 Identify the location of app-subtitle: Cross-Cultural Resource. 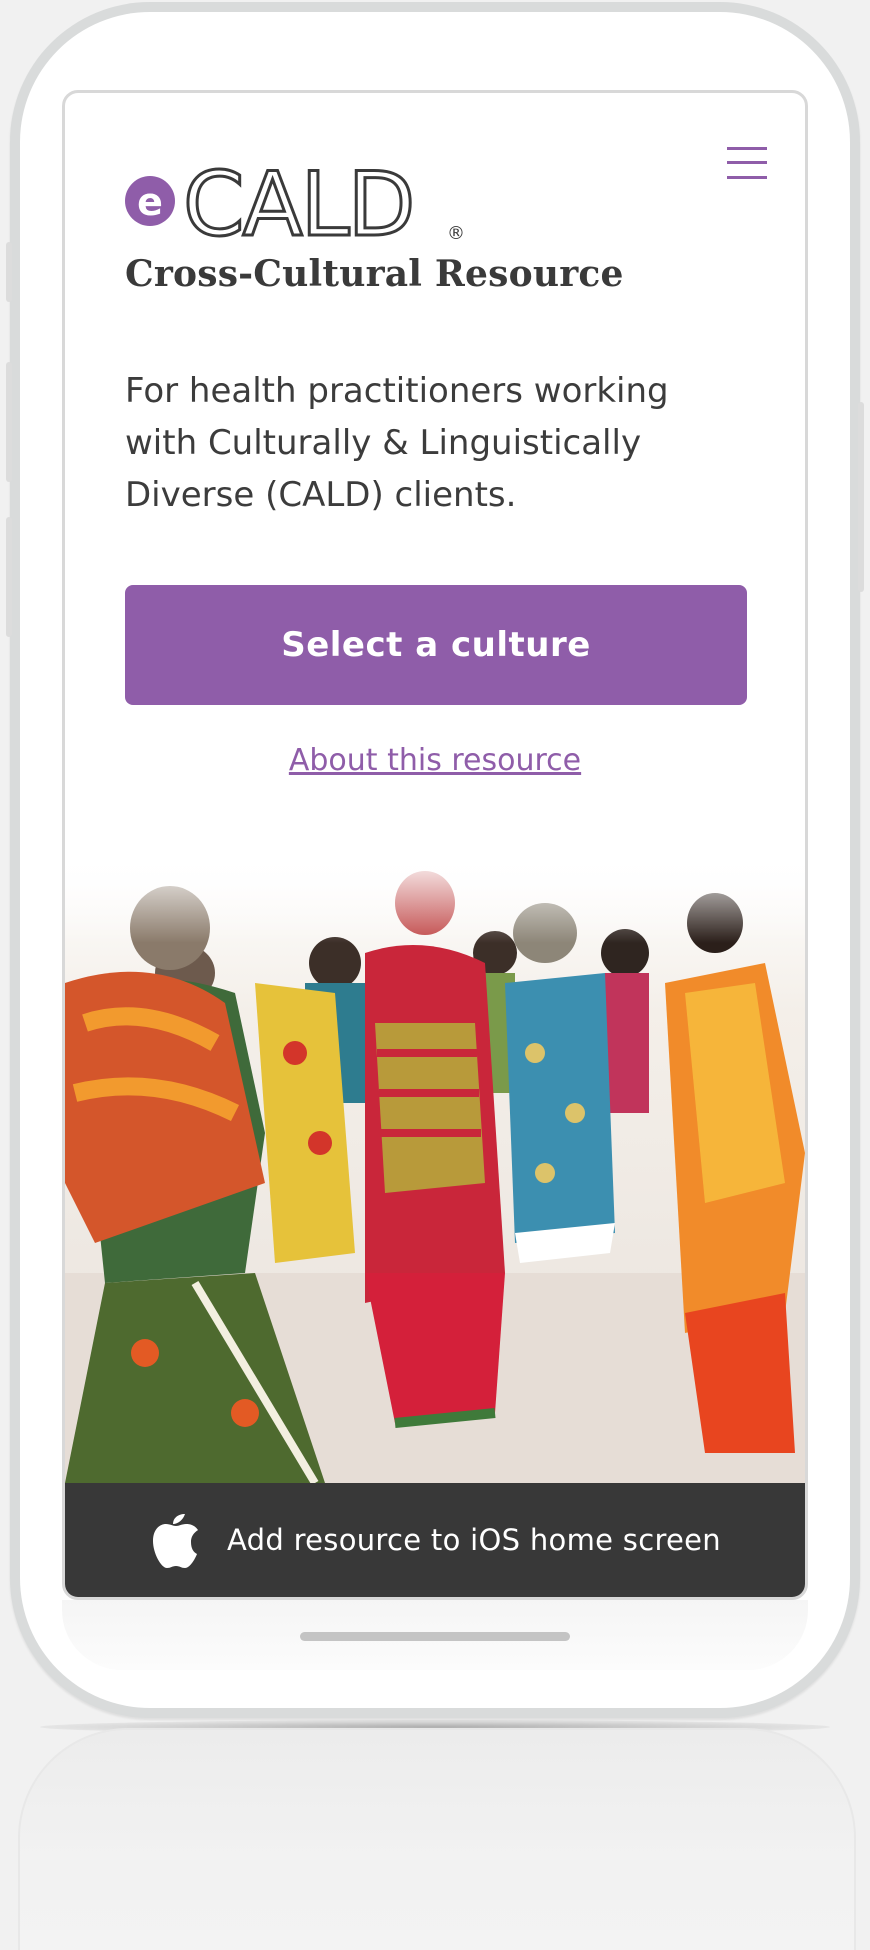
(374, 274).